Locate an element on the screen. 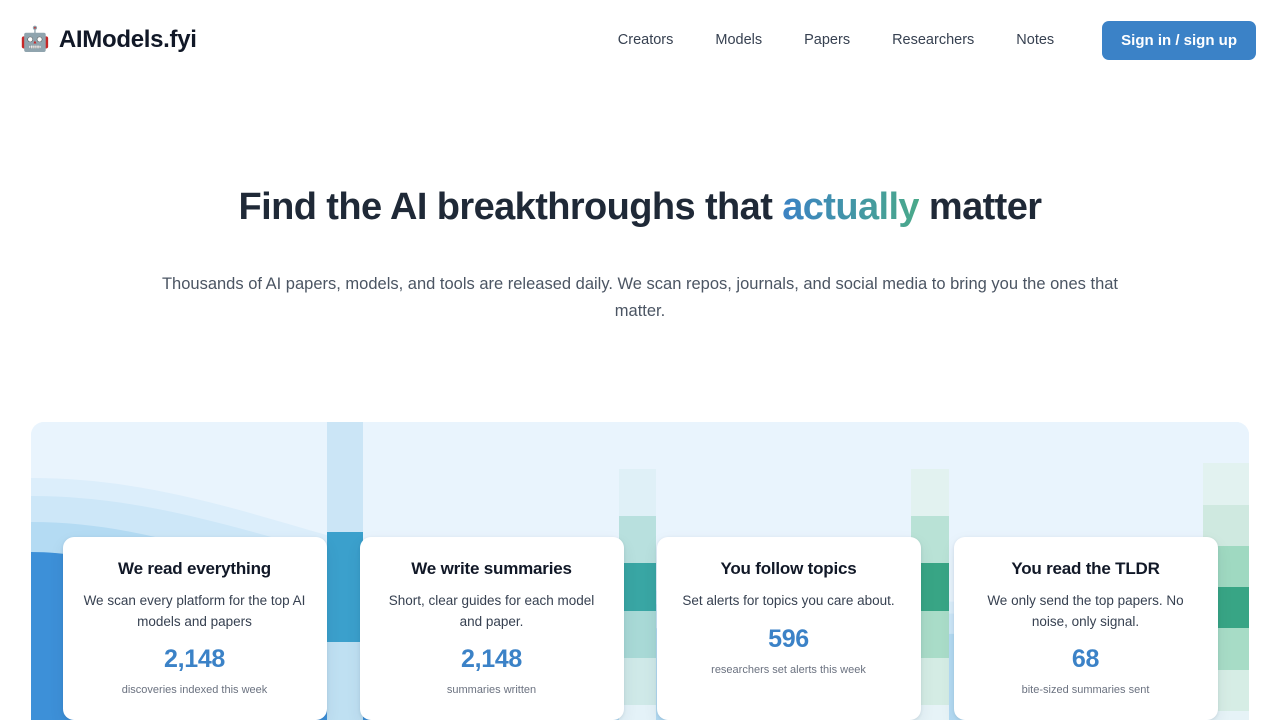  brand-logo-link: 🤖 AIModels.fyi is located at coordinates (108, 40).